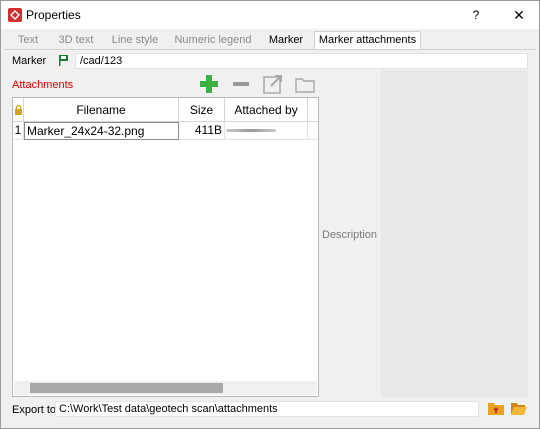  What do you see at coordinates (34, 410) in the screenshot?
I see `export-label: Export to` at bounding box center [34, 410].